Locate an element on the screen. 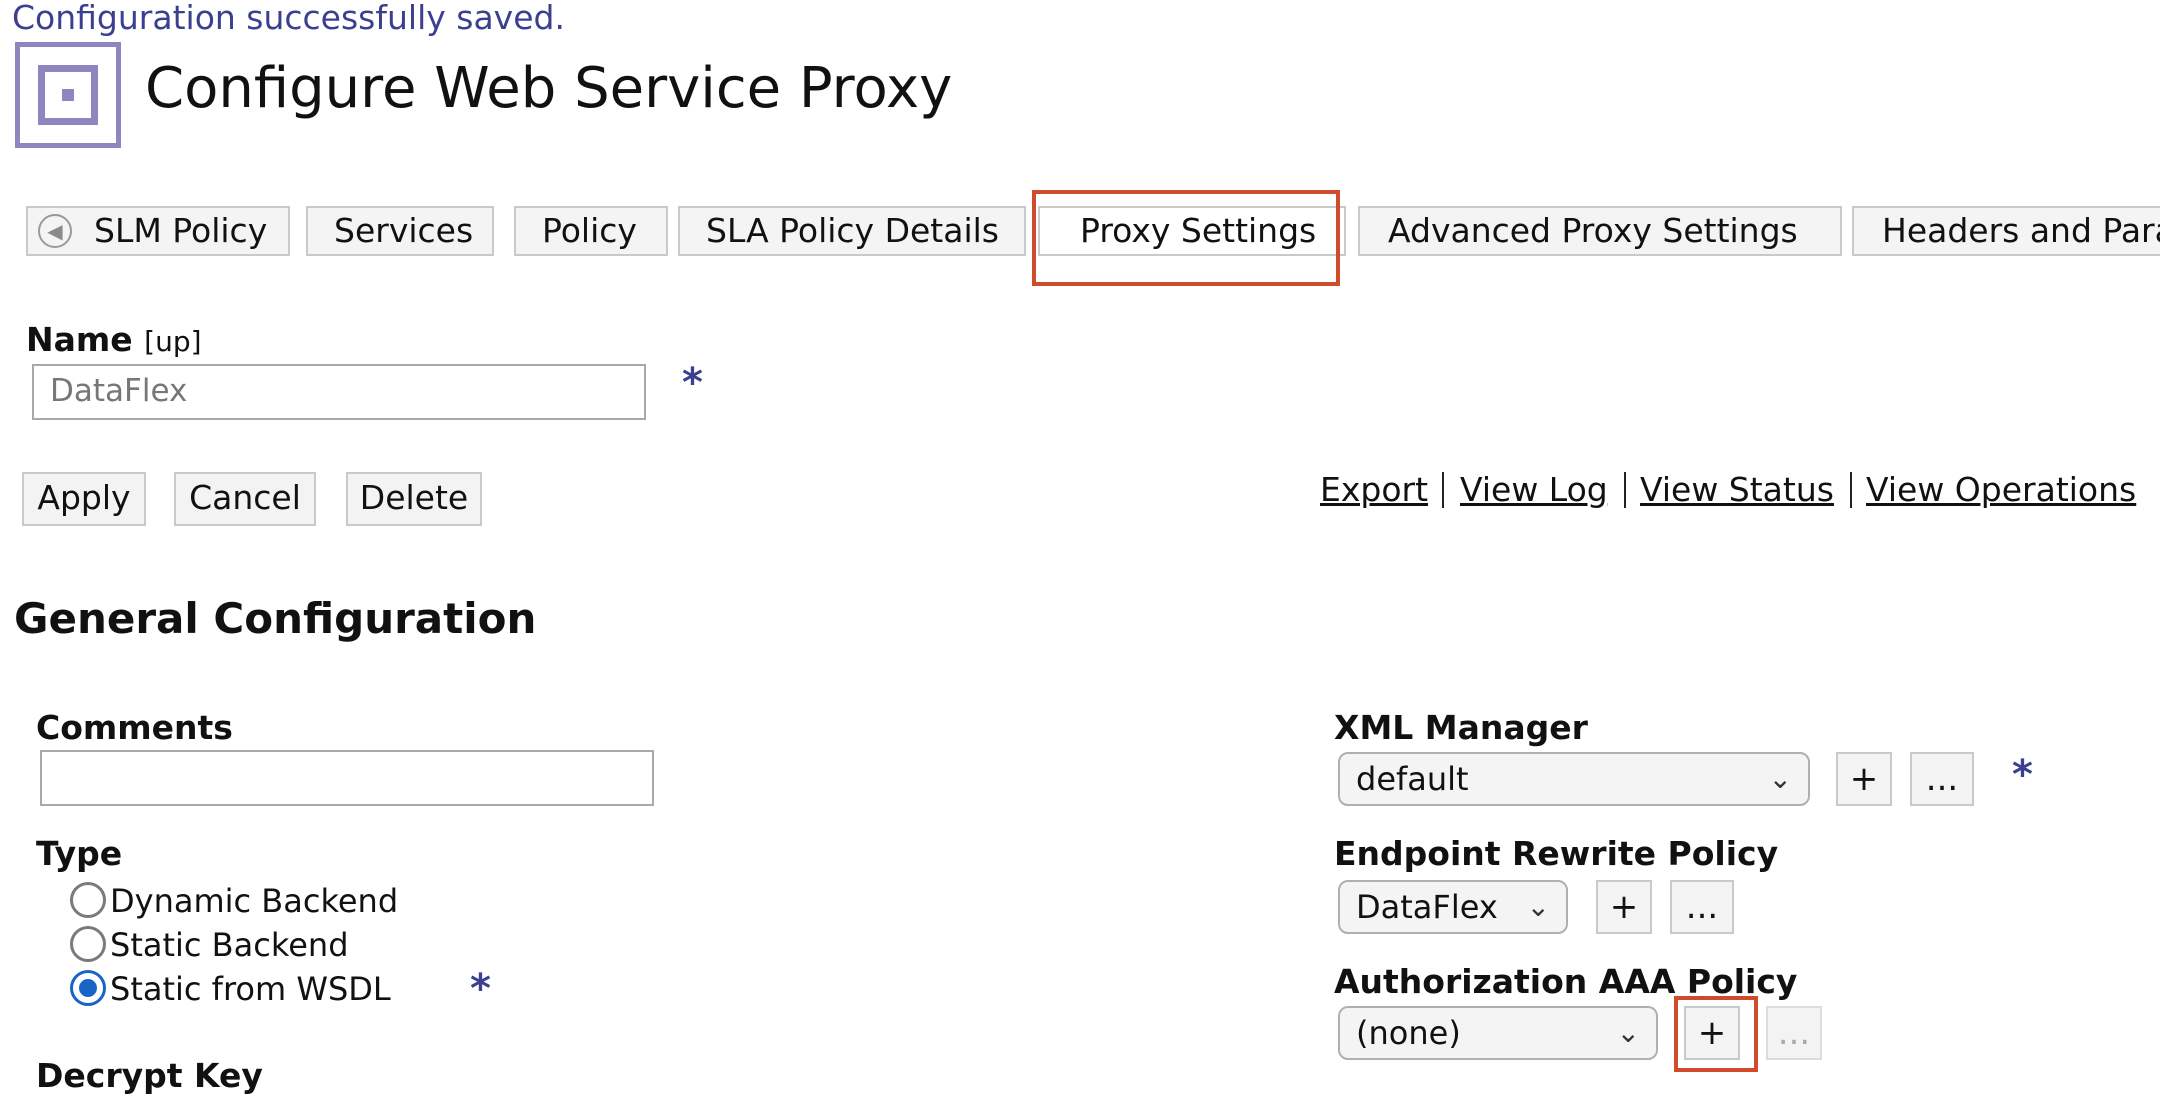 This screenshot has width=2160, height=1095. view-operations-link: View Operations is located at coordinates (2001, 489).